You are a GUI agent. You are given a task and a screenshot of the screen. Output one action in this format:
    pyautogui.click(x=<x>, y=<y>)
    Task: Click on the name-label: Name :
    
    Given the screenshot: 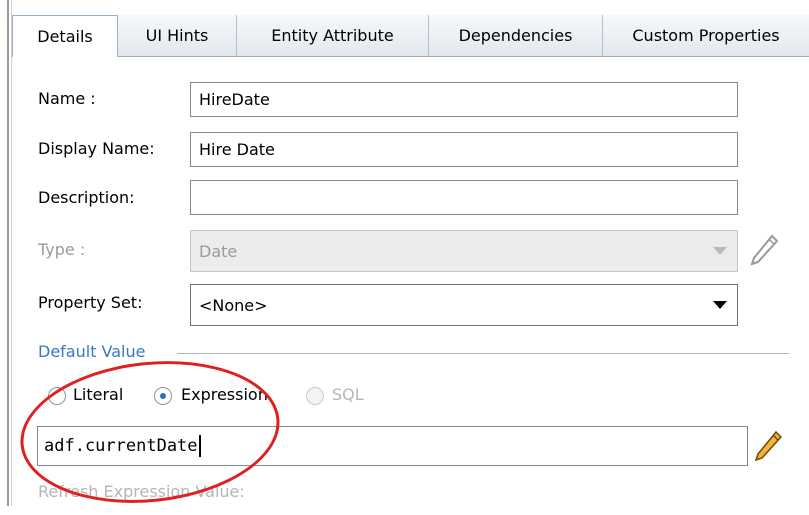 What is the action you would take?
    pyautogui.click(x=67, y=98)
    